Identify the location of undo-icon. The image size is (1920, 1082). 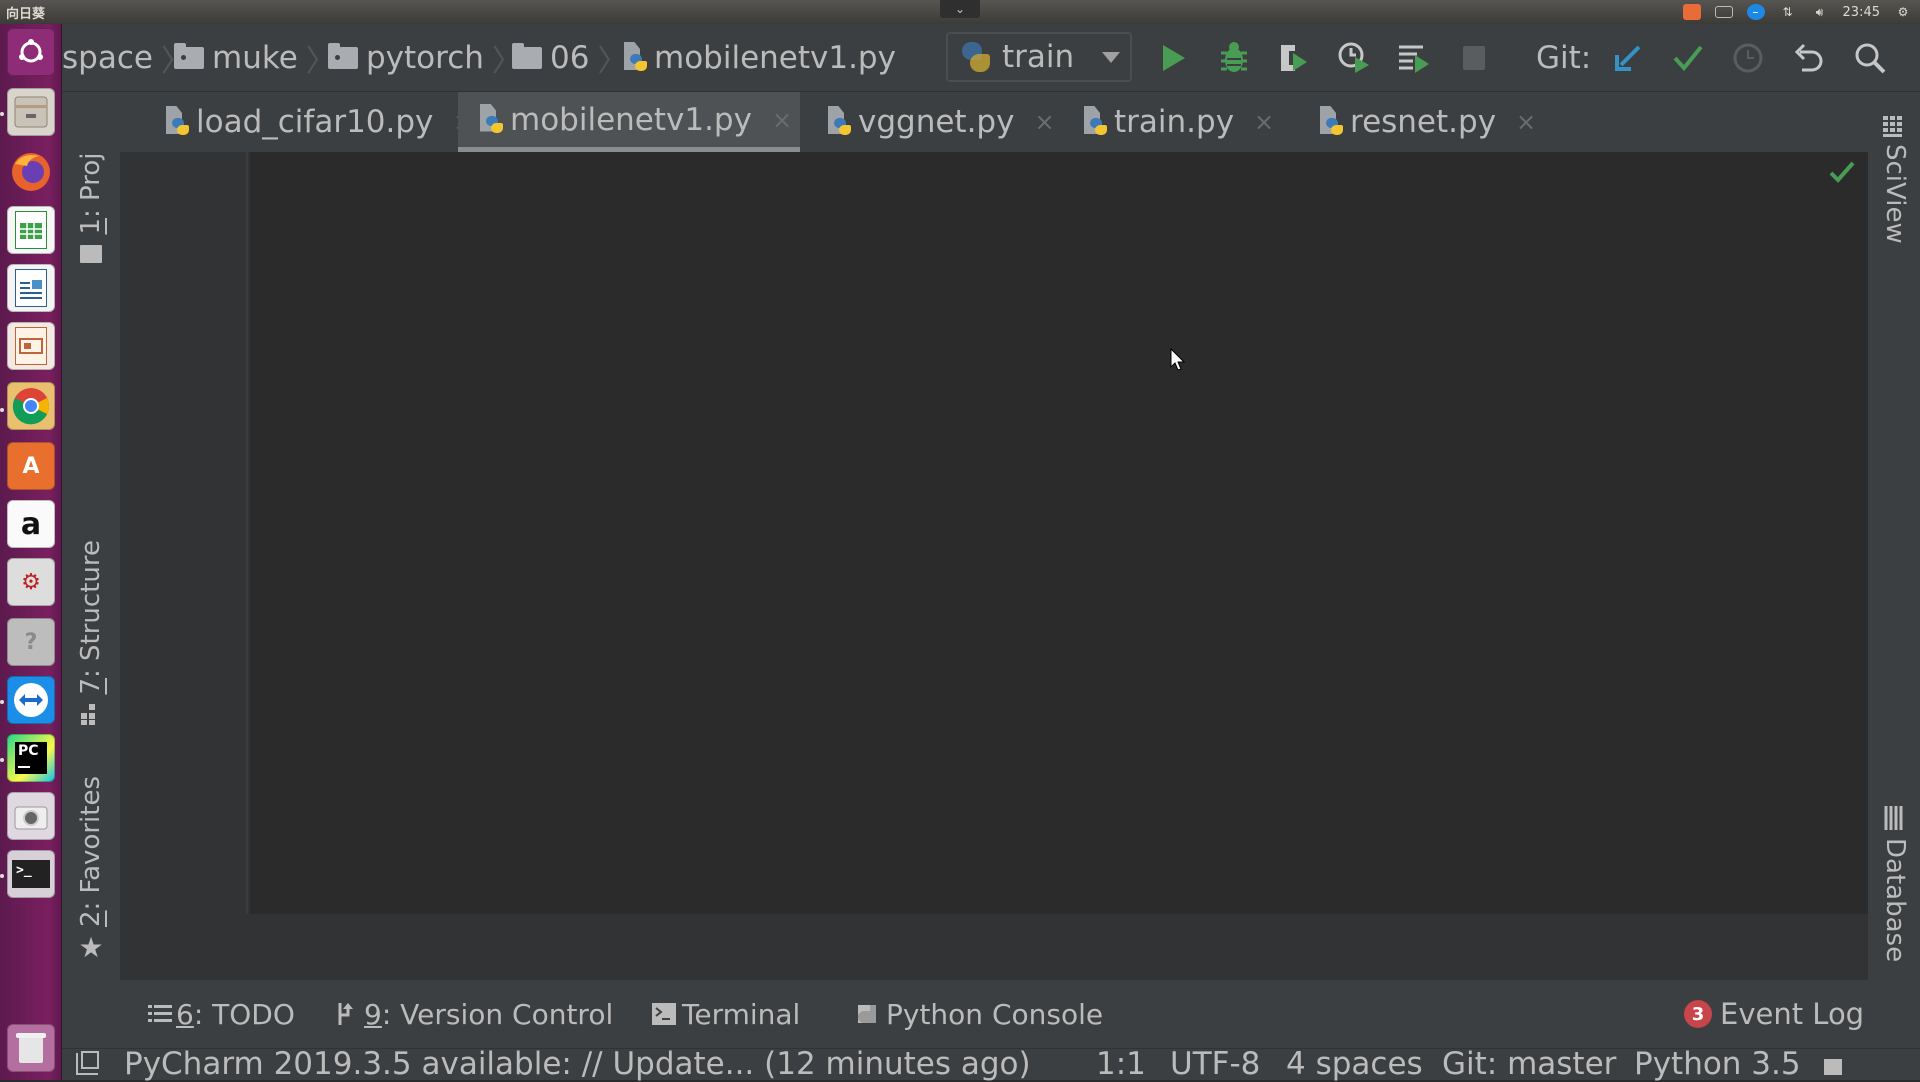
(1808, 57).